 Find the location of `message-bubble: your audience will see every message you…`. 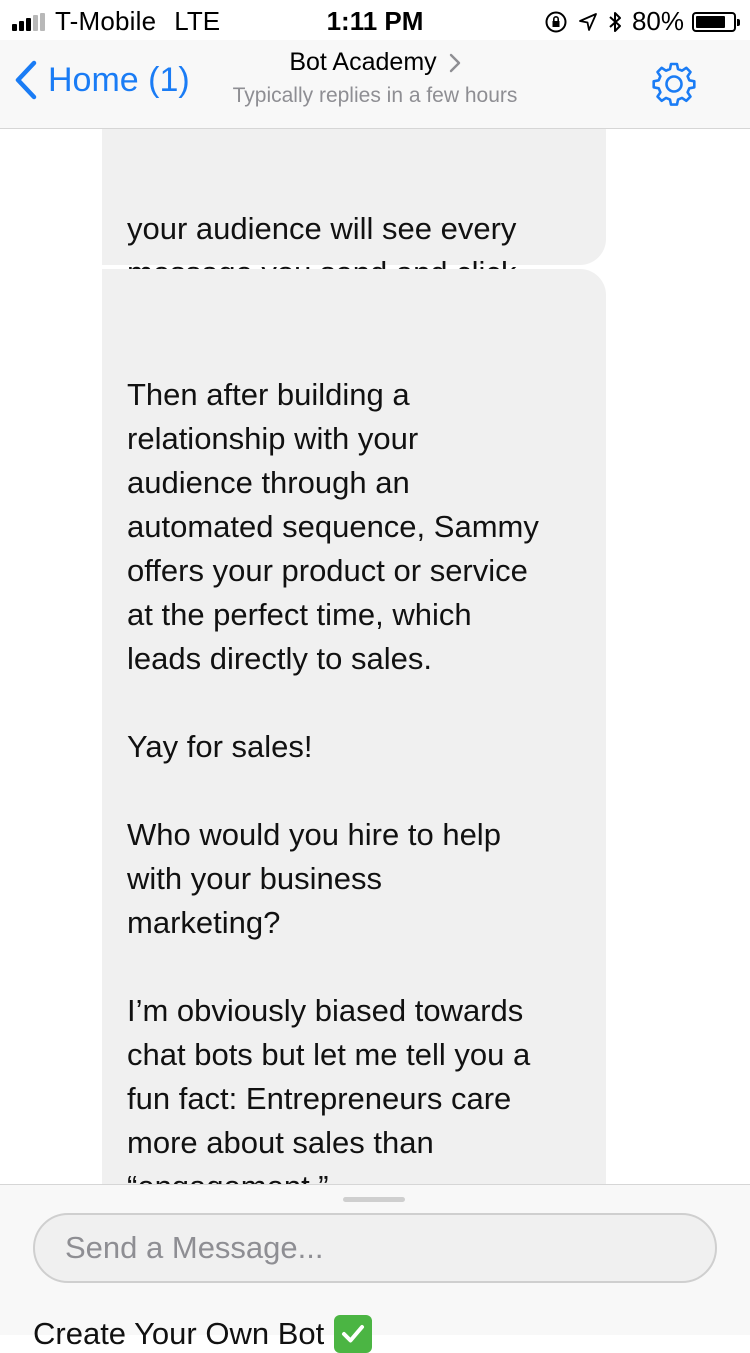

message-bubble: your audience will see every message you… is located at coordinates (354, 231).